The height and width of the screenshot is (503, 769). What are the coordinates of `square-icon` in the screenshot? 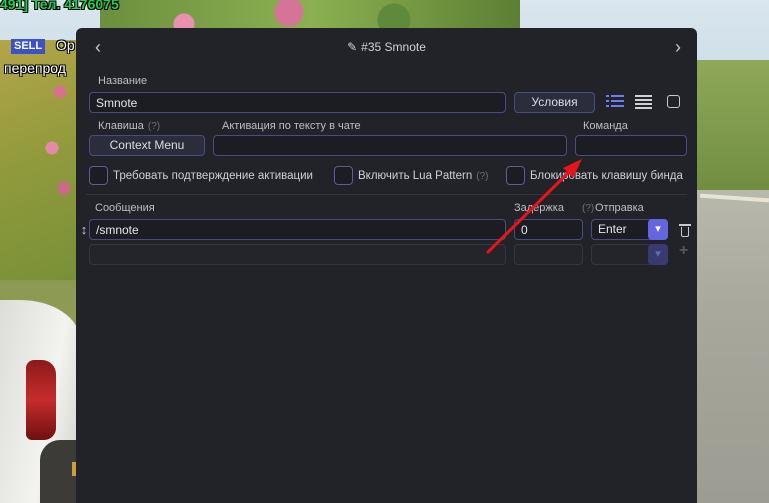 It's located at (673, 101).